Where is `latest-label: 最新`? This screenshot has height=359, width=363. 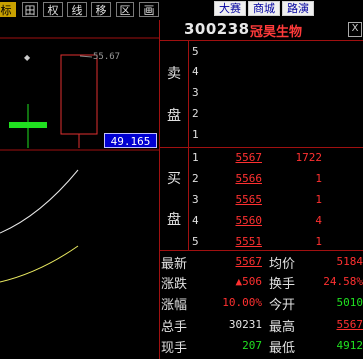 latest-label: 最新 is located at coordinates (174, 264).